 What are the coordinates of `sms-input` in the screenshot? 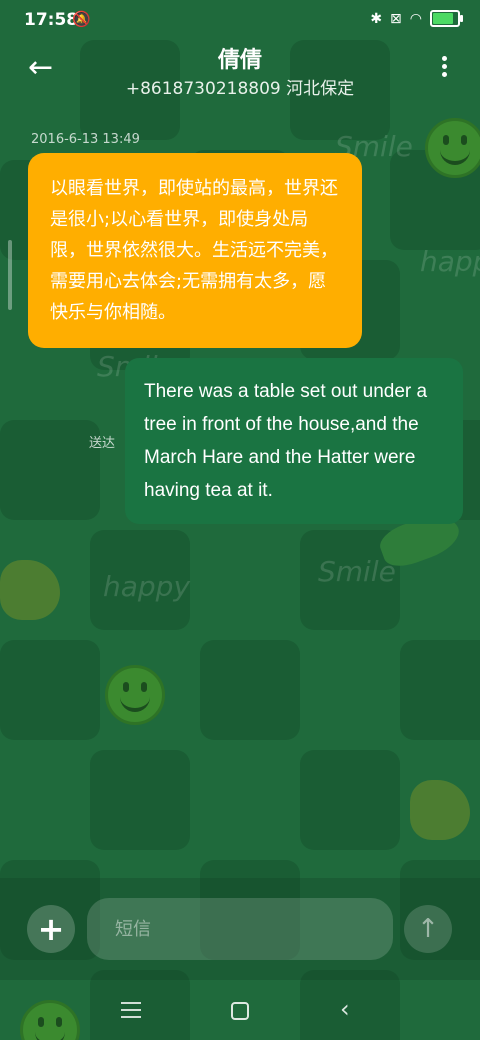 It's located at (240, 929).